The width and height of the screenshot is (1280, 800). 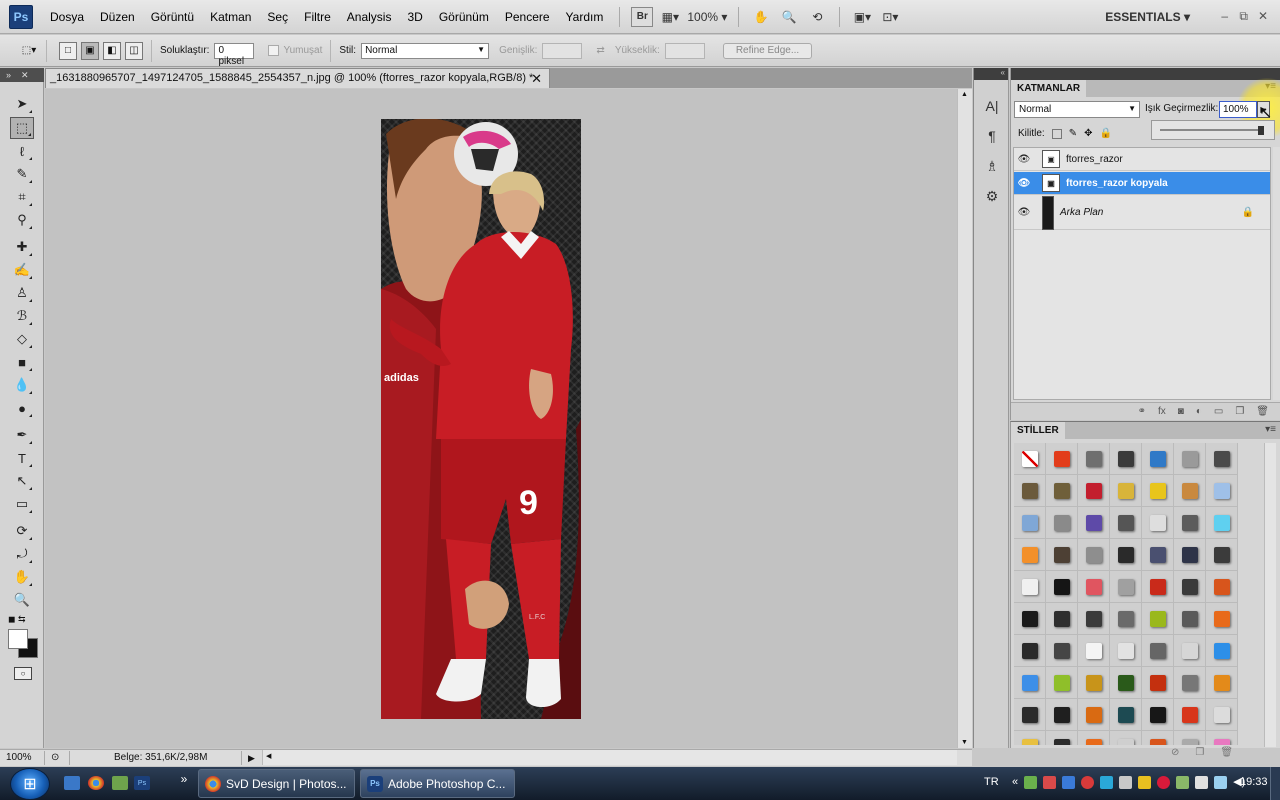 What do you see at coordinates (1073, 133) in the screenshot?
I see `lock-pixels-icon: ✎` at bounding box center [1073, 133].